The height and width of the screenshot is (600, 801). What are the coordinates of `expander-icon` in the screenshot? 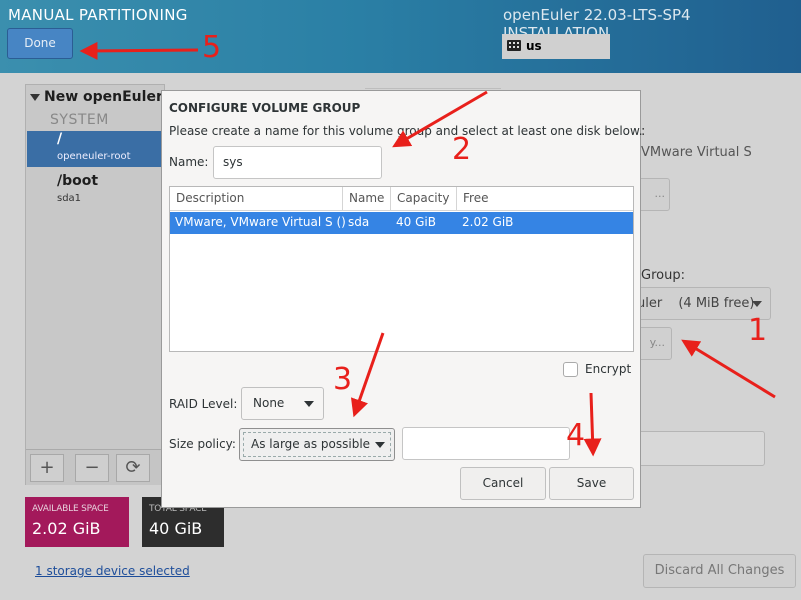 It's located at (35, 97).